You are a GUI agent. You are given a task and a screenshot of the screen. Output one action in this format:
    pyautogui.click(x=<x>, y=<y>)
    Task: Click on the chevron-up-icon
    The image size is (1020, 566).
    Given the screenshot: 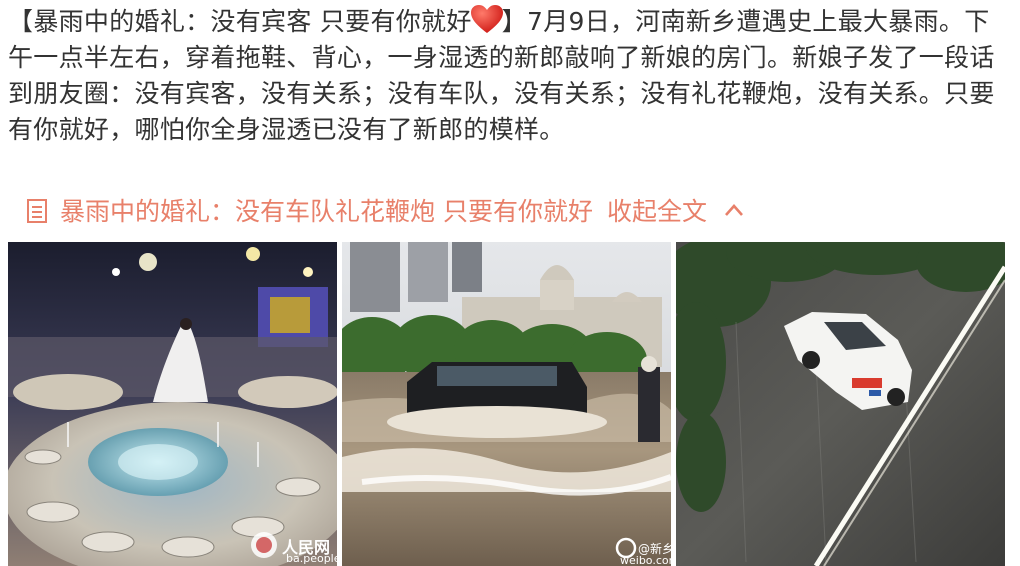 What is the action you would take?
    pyautogui.click(x=734, y=203)
    